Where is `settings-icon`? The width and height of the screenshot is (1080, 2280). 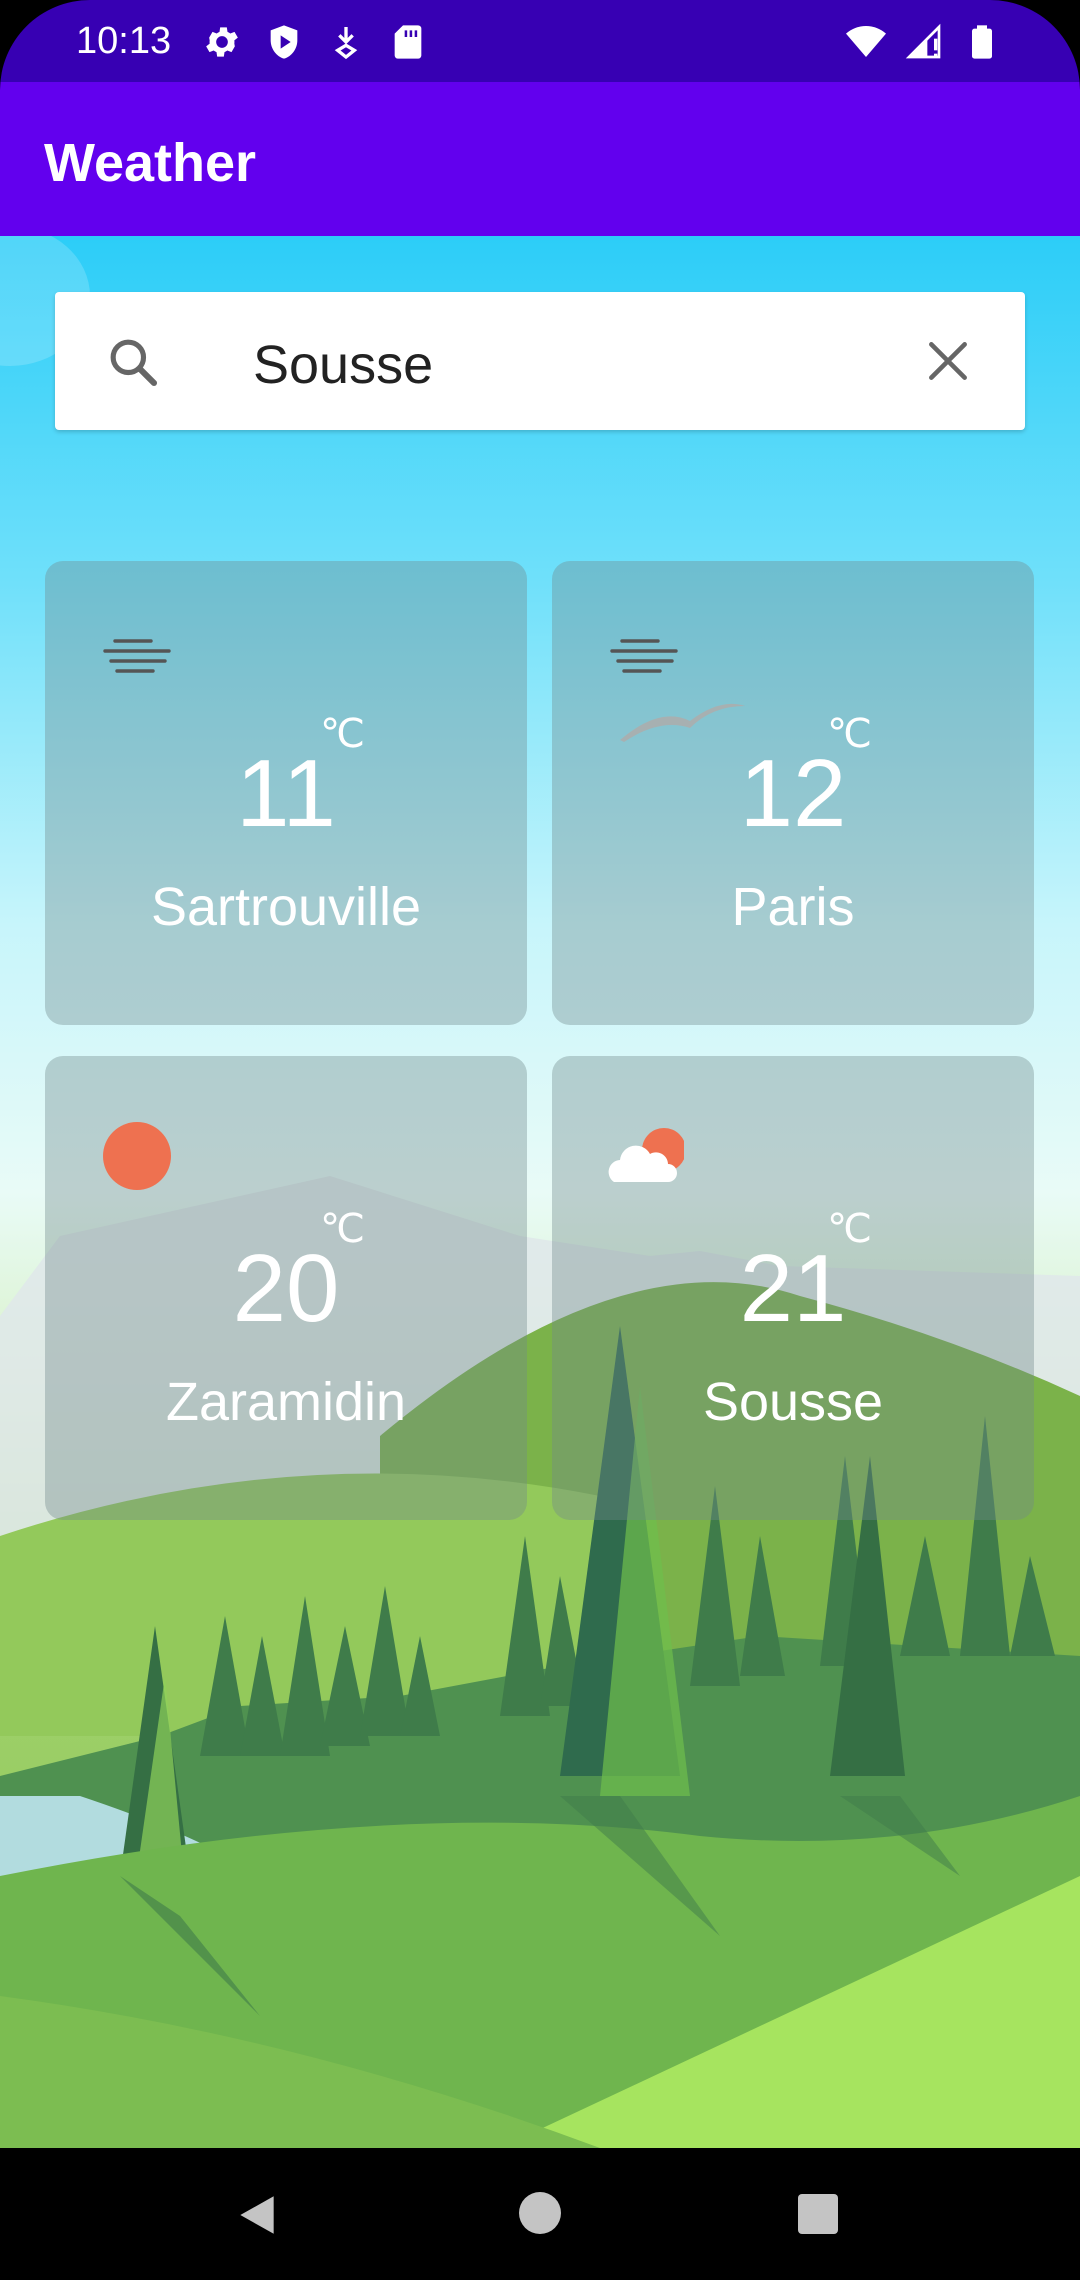
settings-icon is located at coordinates (222, 42).